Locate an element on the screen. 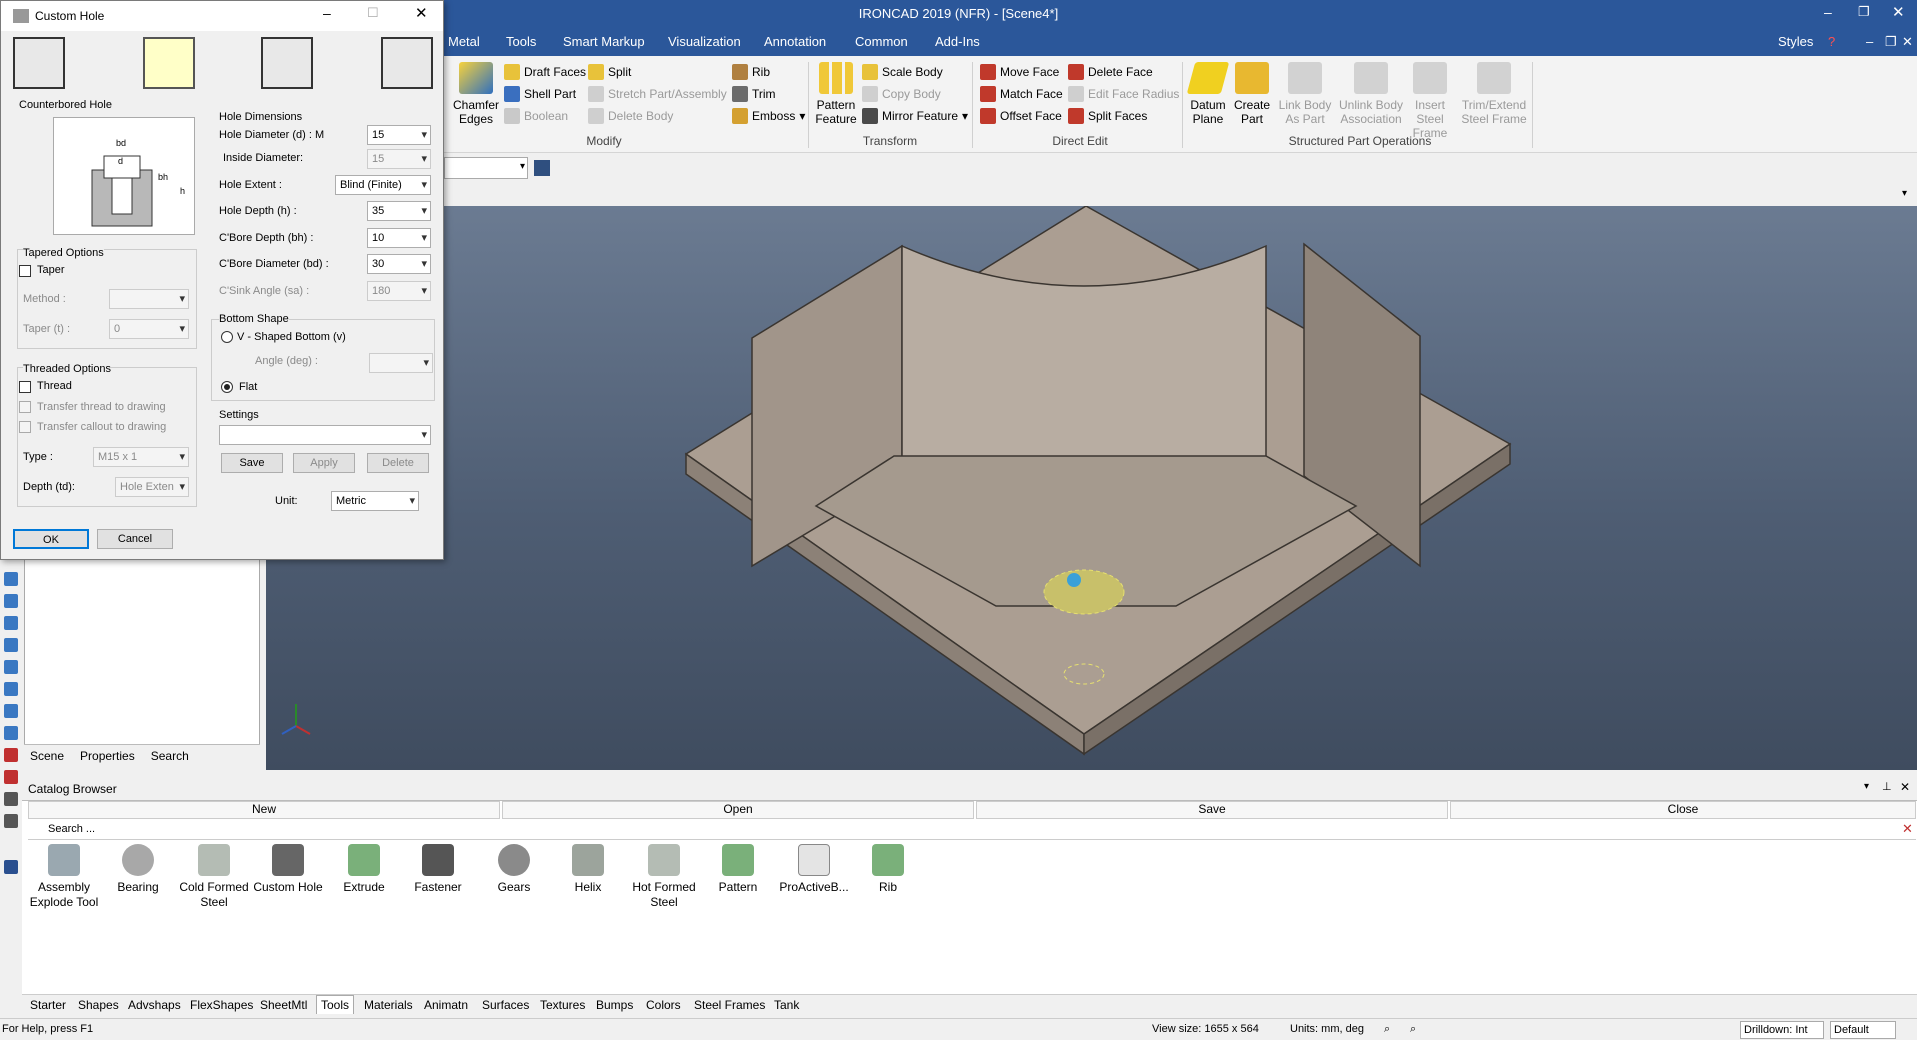  box-icon is located at coordinates (11, 579).